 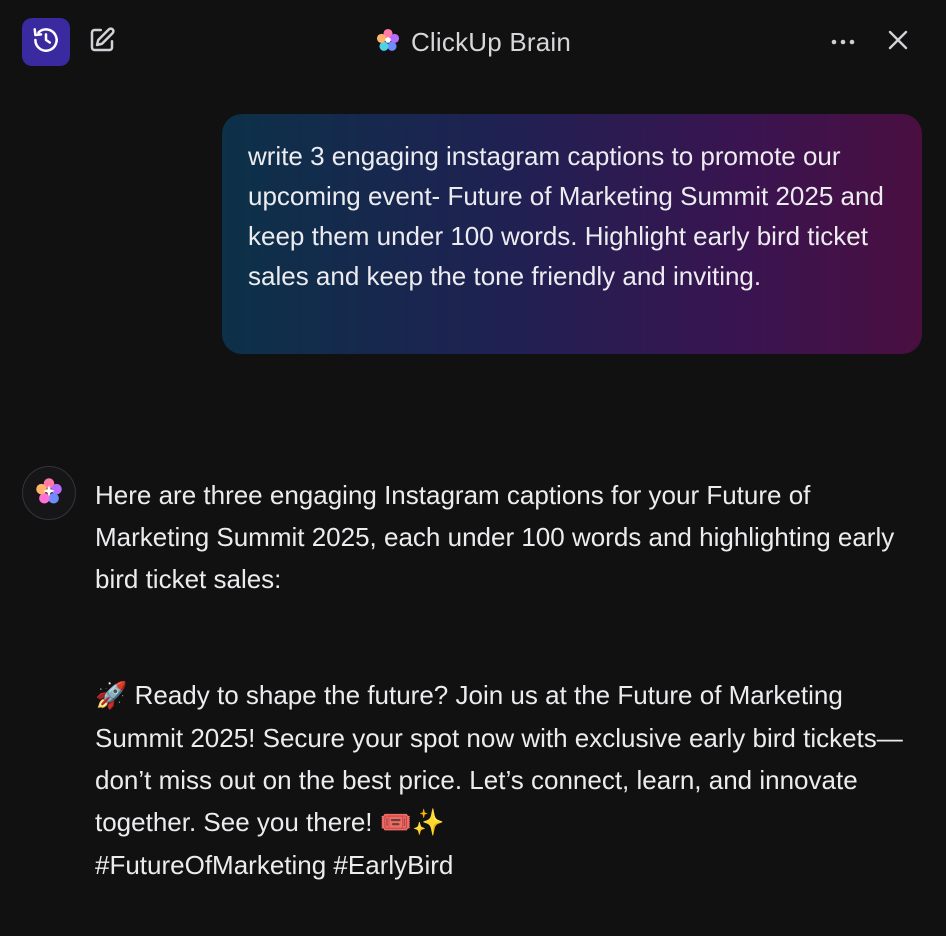 I want to click on rocket-icon: 🚀, so click(x=111, y=696).